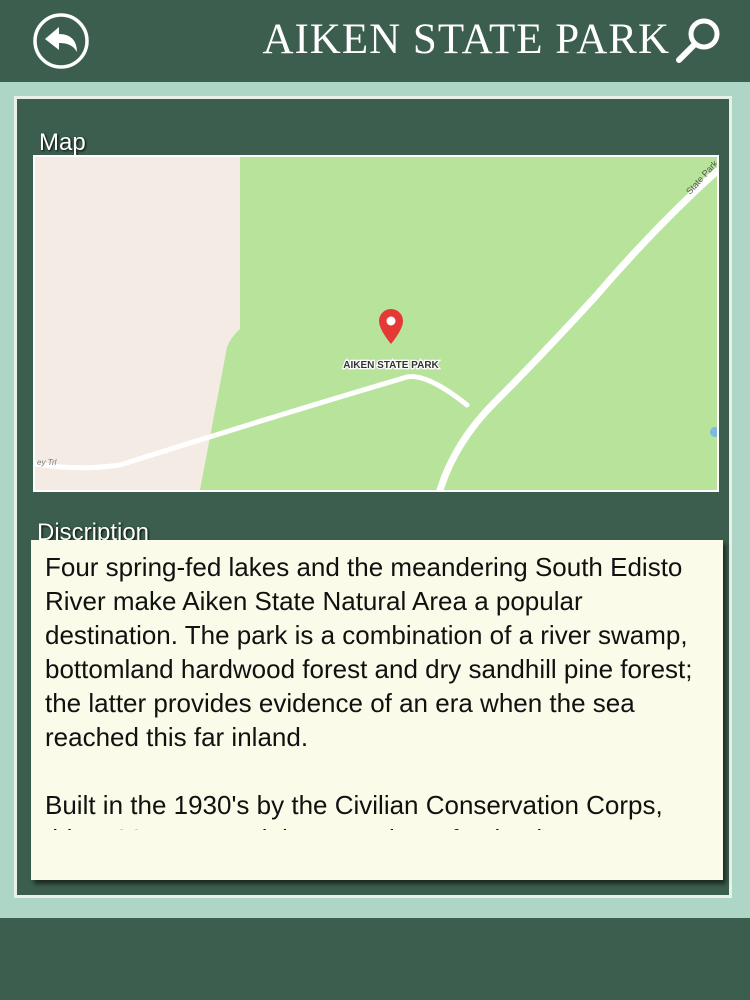 Image resolution: width=750 pixels, height=1000 pixels. I want to click on page-title: AIKEN STATE PARK, so click(466, 39).